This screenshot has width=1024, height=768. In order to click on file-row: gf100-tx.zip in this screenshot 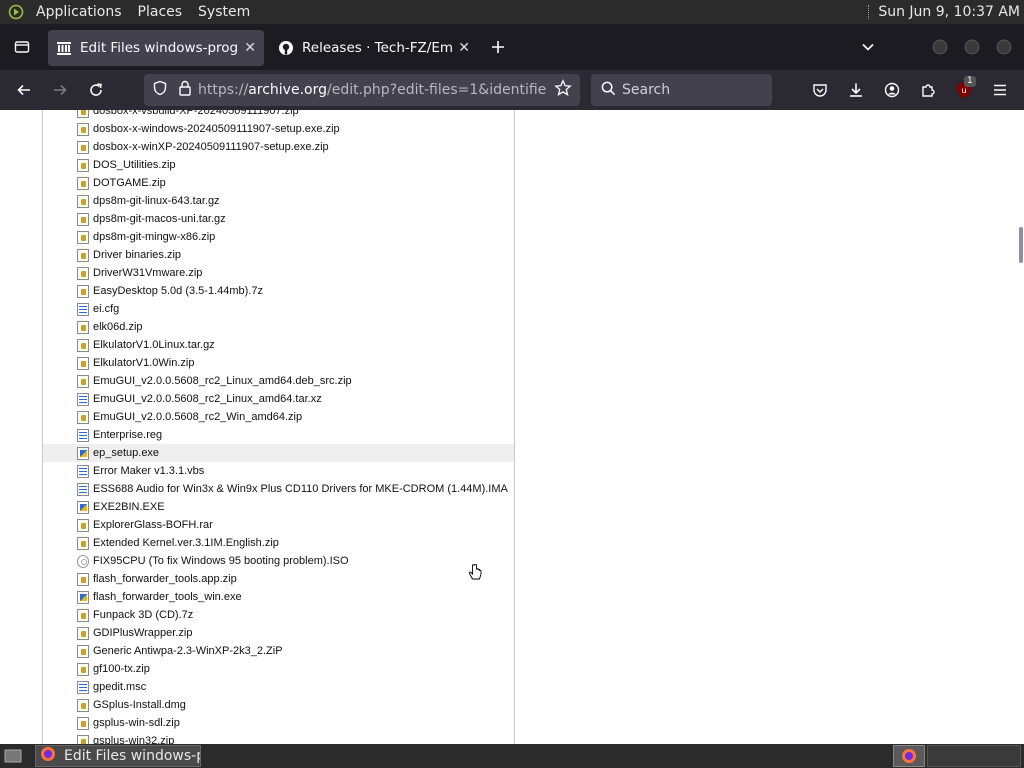, I will do `click(278, 669)`.